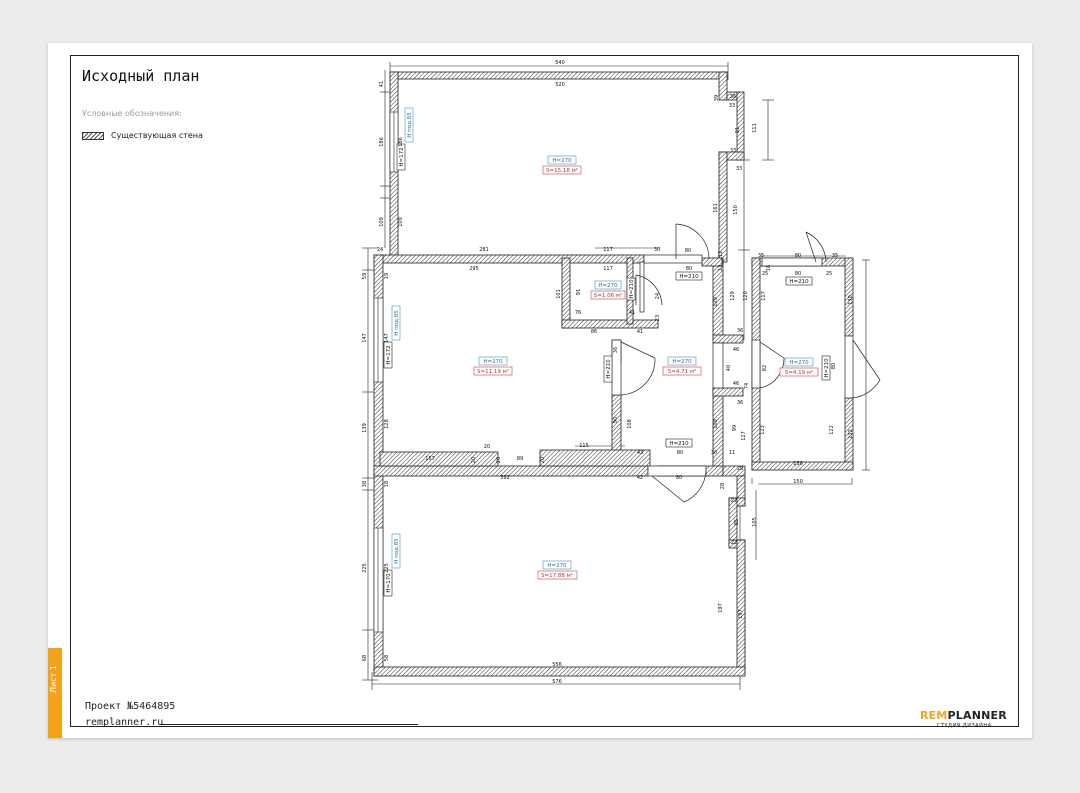 The height and width of the screenshot is (793, 1080). I want to click on dim-80c: 80, so click(688, 251).